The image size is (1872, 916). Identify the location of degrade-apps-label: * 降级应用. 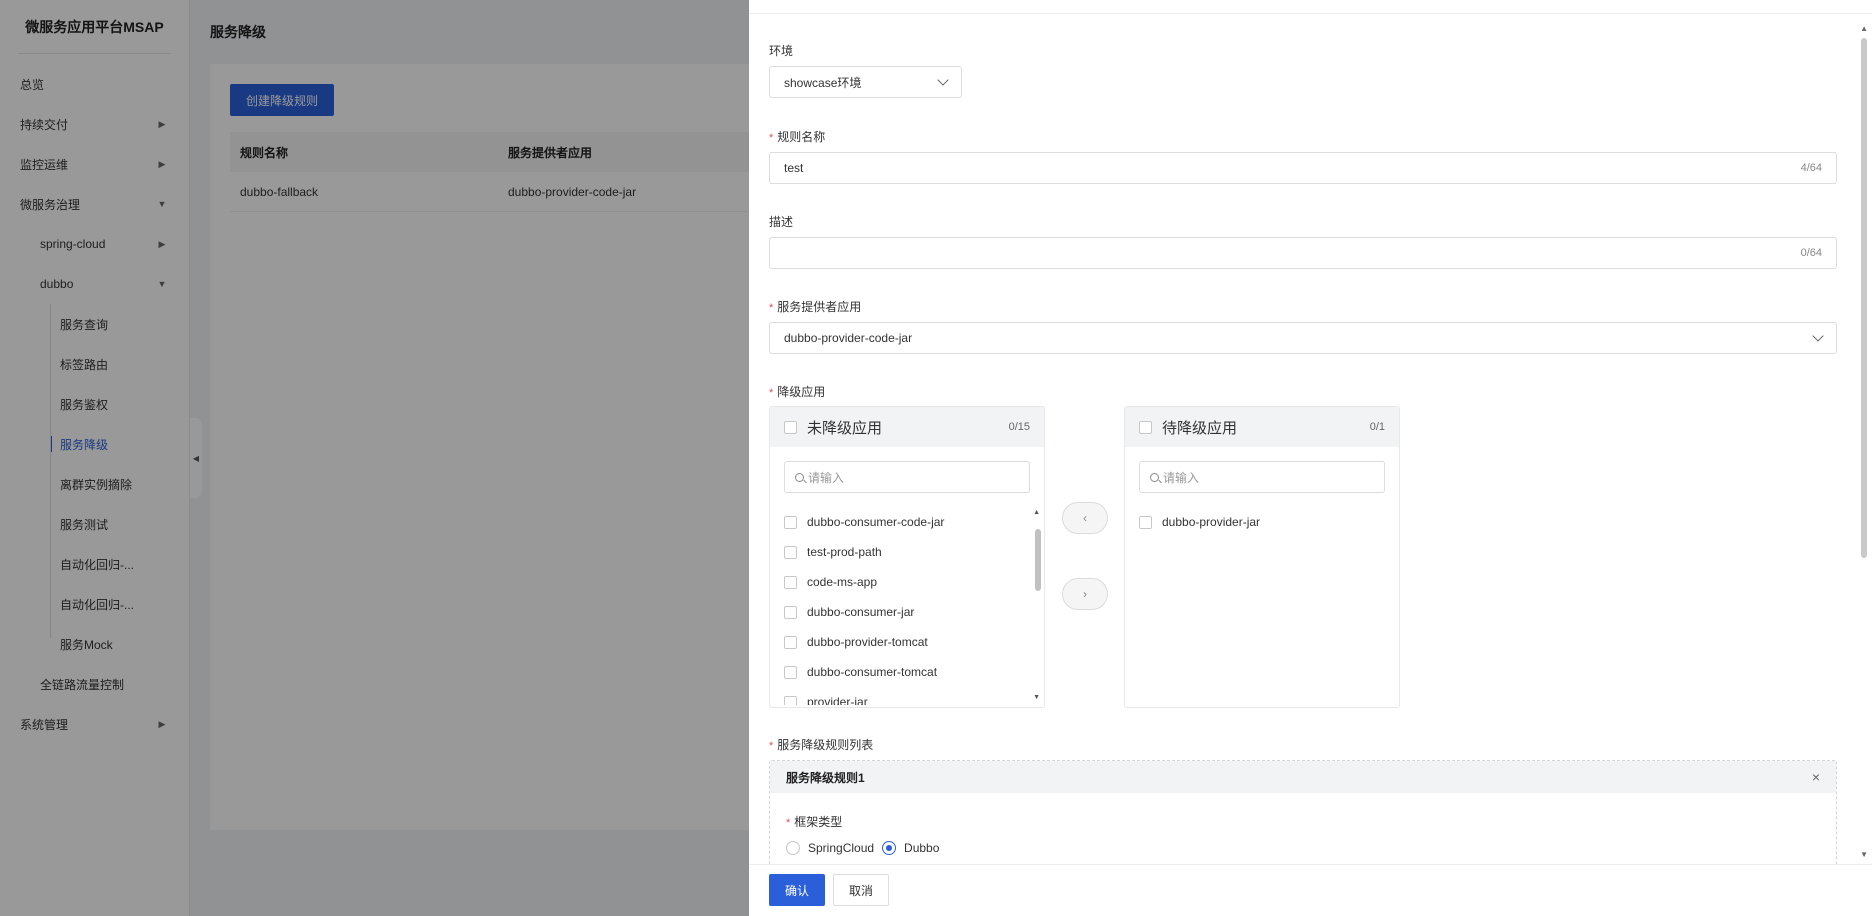
(797, 392).